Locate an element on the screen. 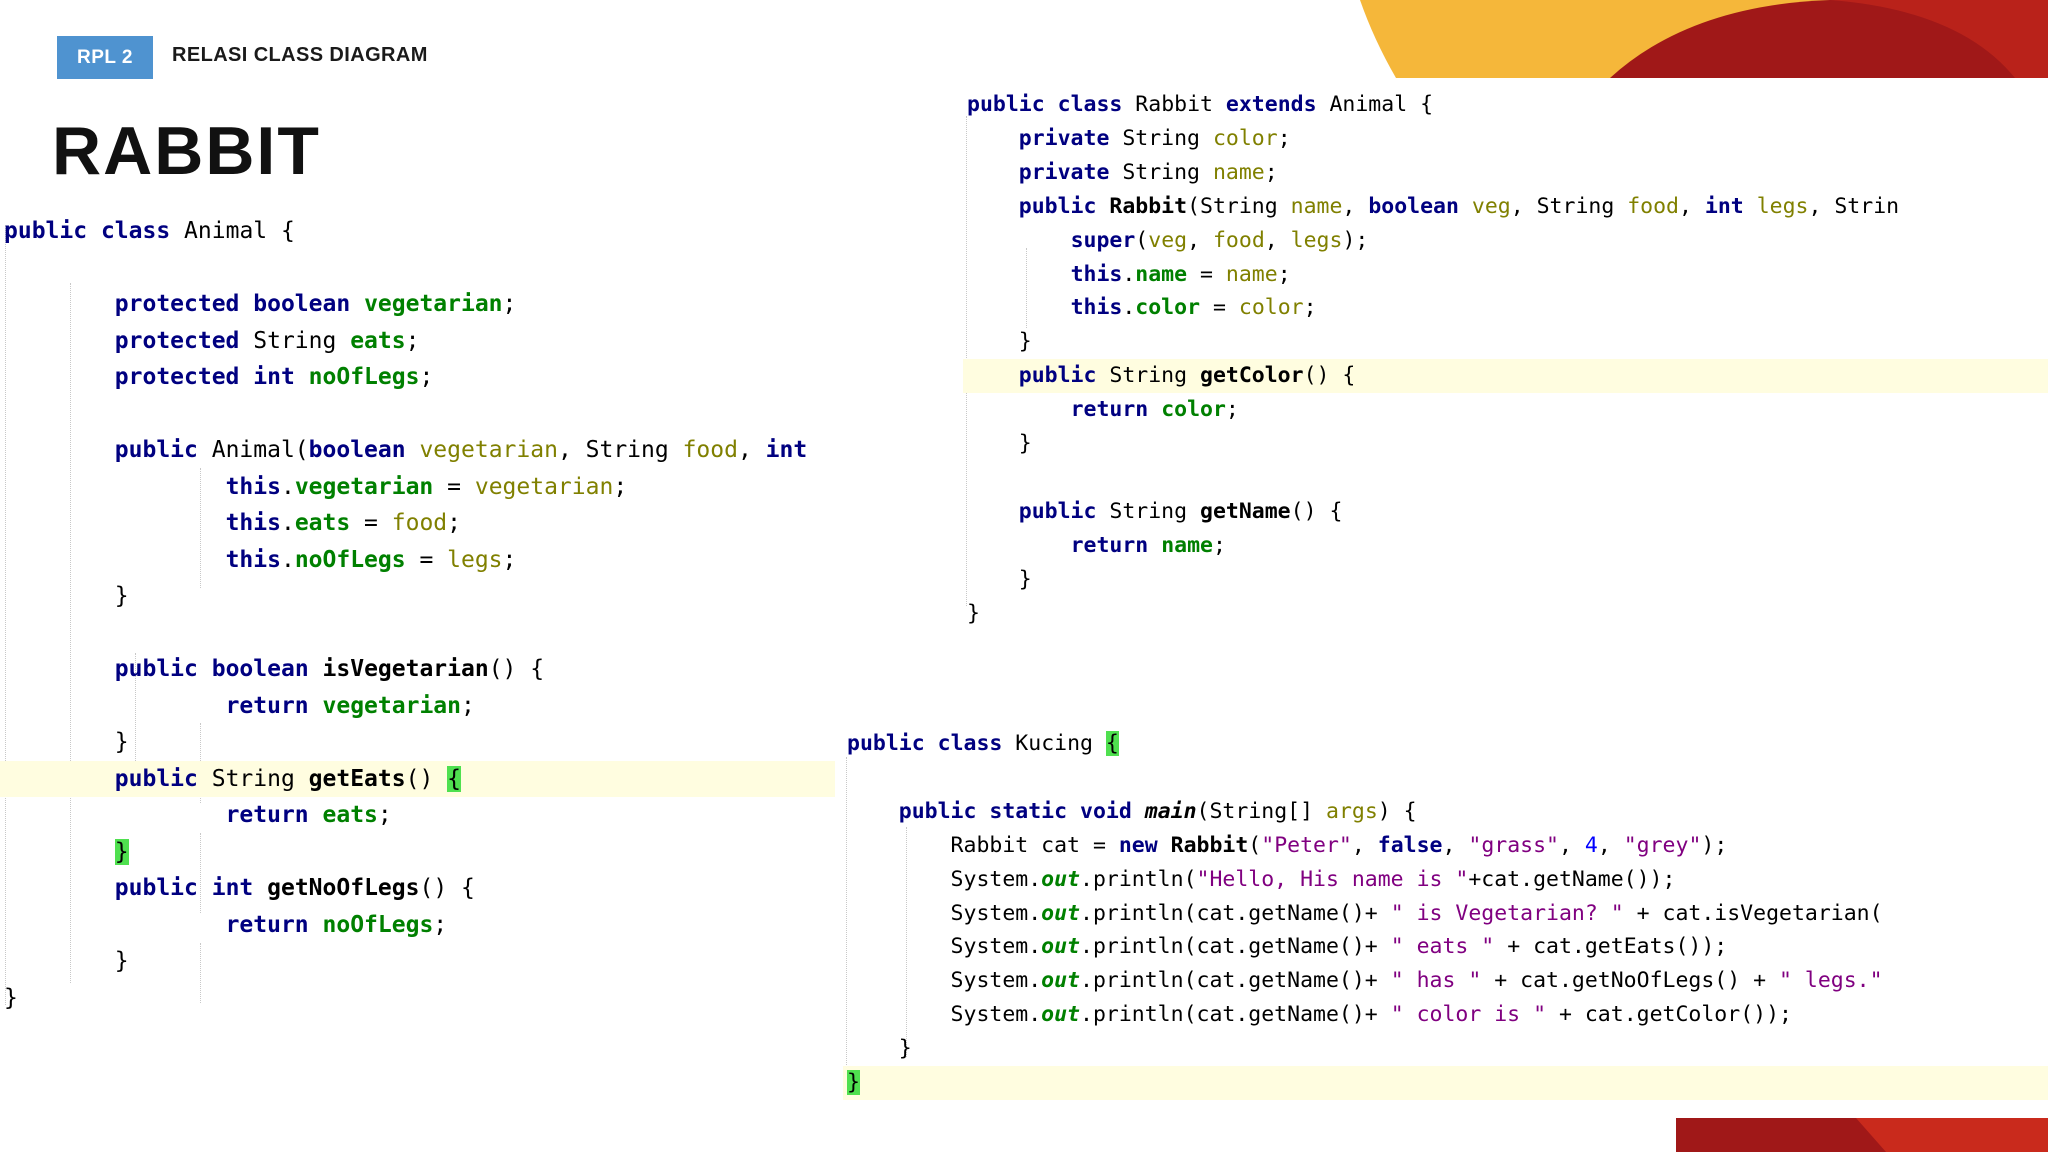  code-token: "grey" is located at coordinates (1662, 845).